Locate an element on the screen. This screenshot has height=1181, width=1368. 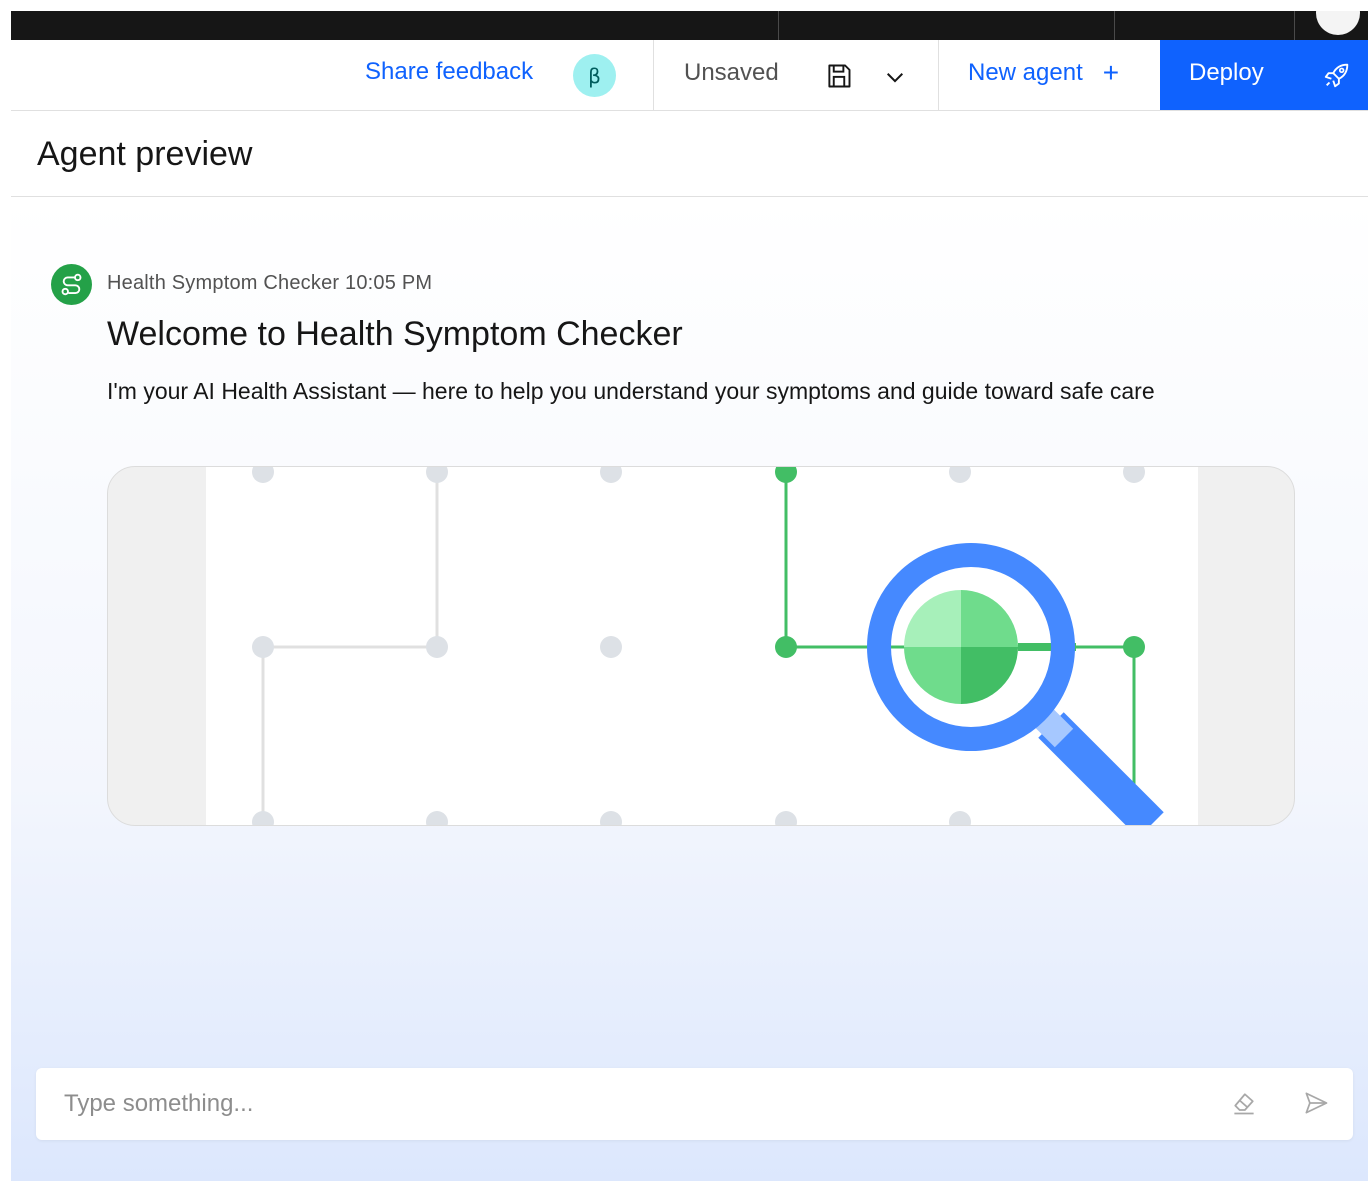
agent-avatar is located at coordinates (71, 284).